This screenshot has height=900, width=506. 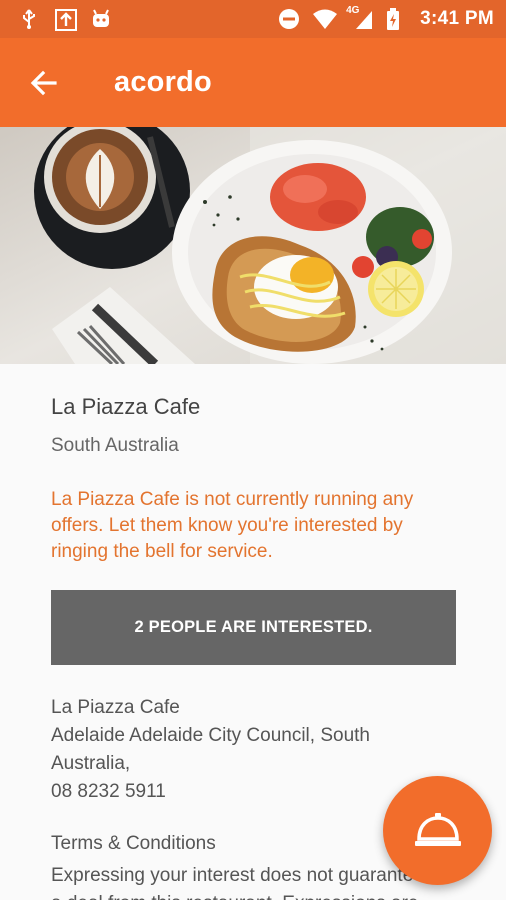 I want to click on ring-bell-button, so click(x=437, y=830).